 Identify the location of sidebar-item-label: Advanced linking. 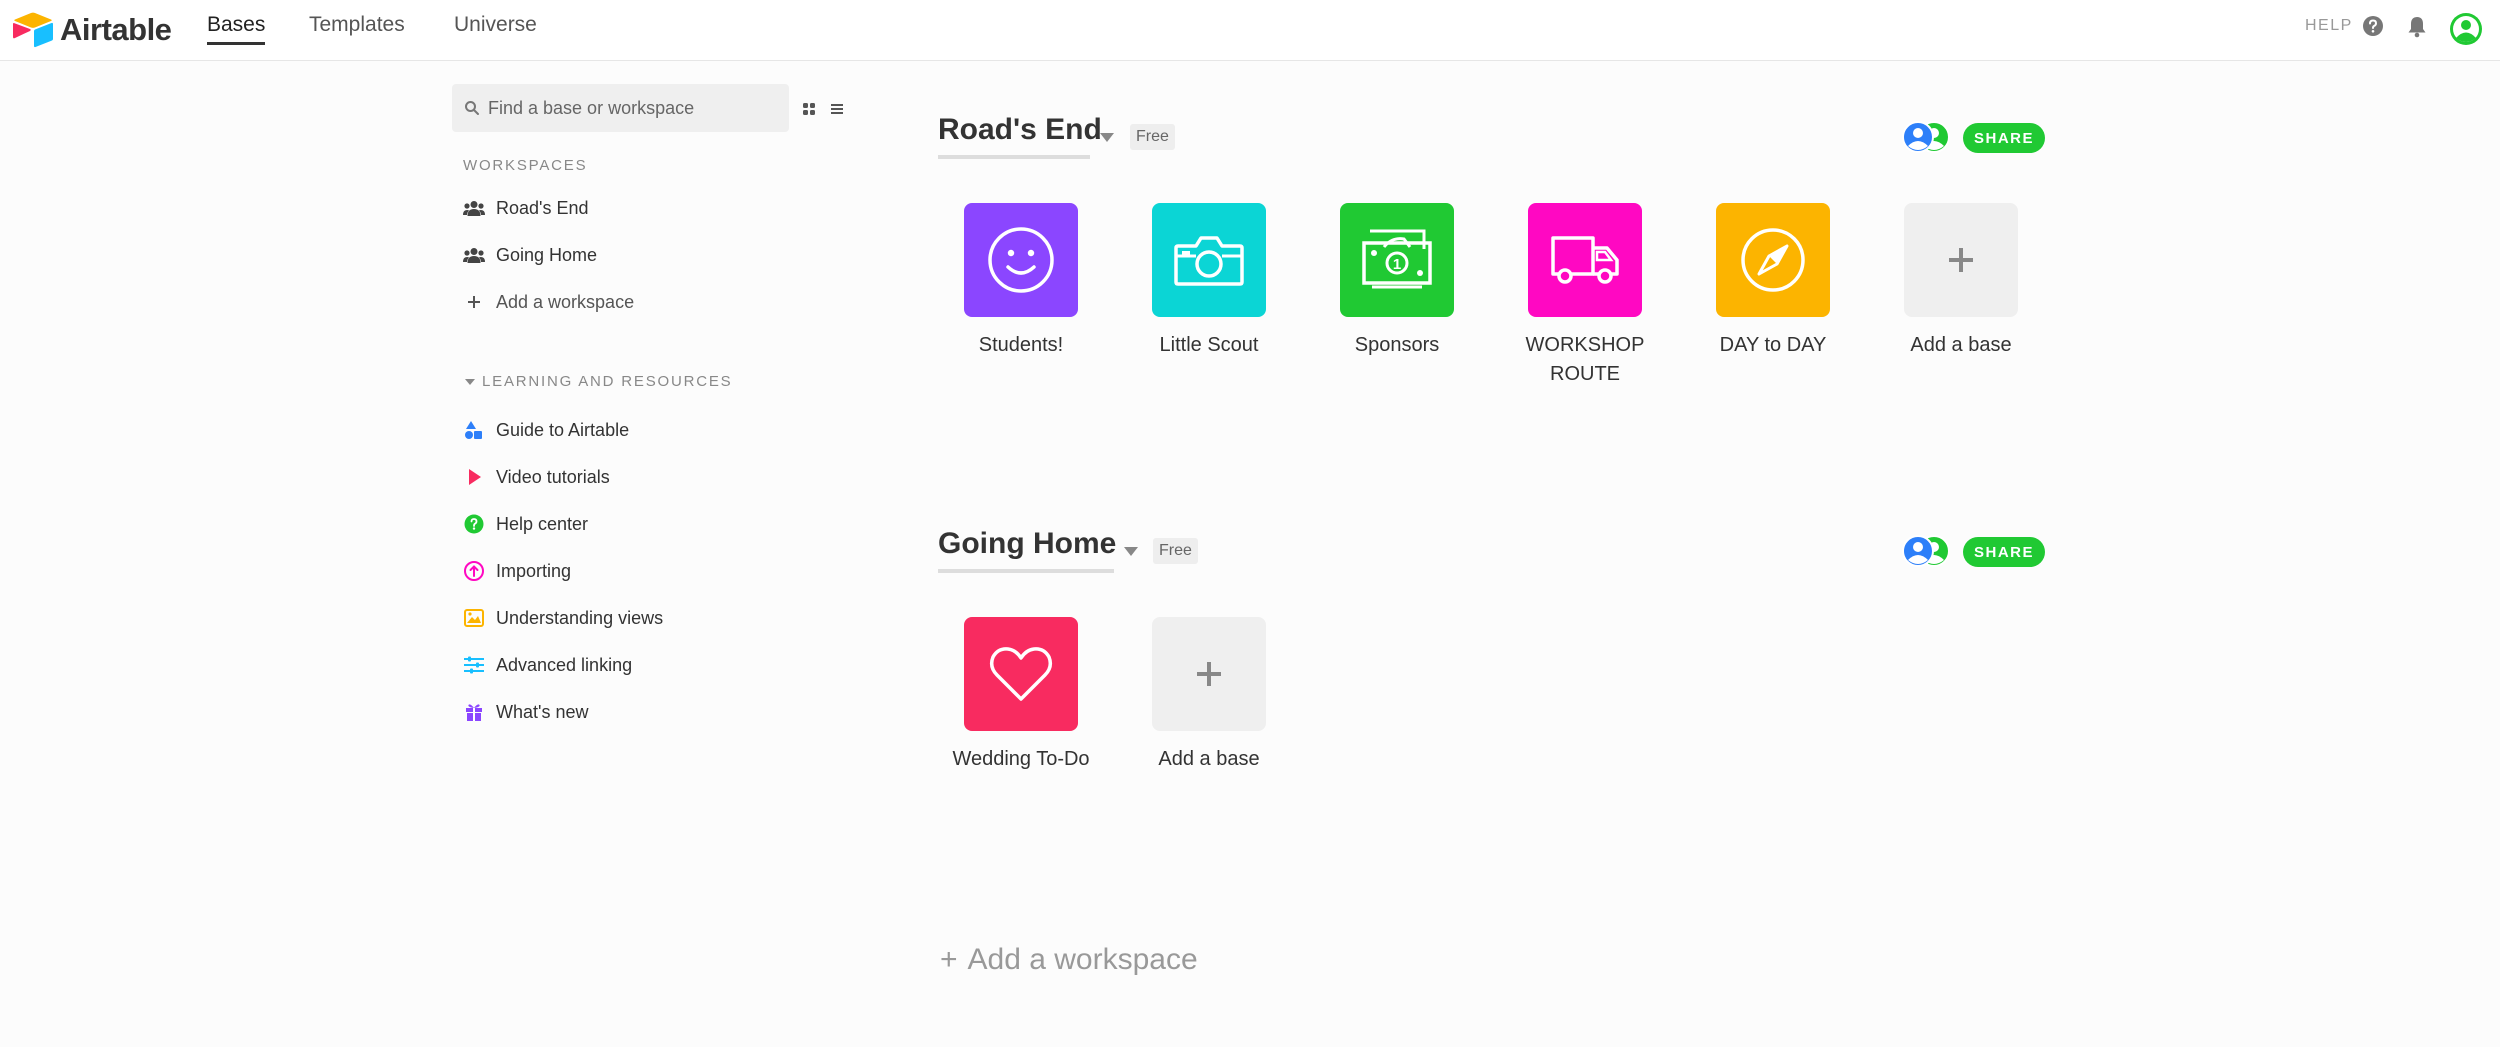
(564, 664).